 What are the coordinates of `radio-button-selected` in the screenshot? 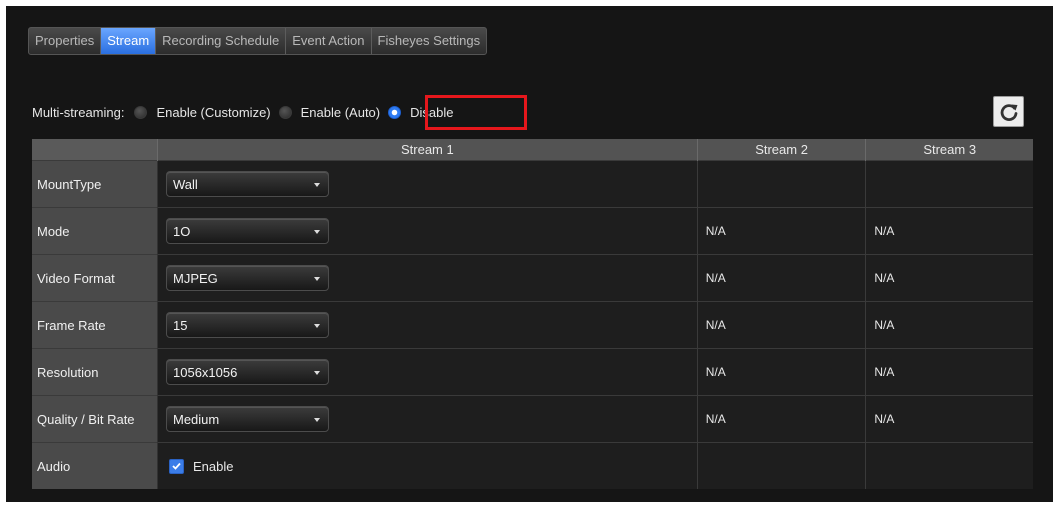 It's located at (395, 112).